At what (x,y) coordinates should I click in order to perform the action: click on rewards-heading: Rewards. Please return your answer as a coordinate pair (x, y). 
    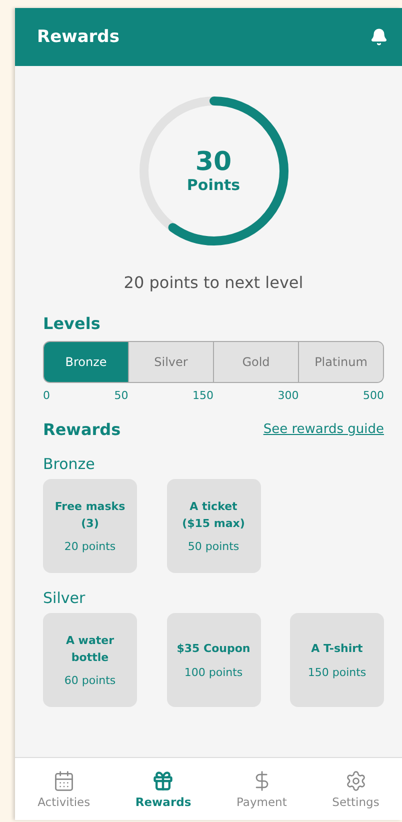
    Looking at the image, I should click on (82, 429).